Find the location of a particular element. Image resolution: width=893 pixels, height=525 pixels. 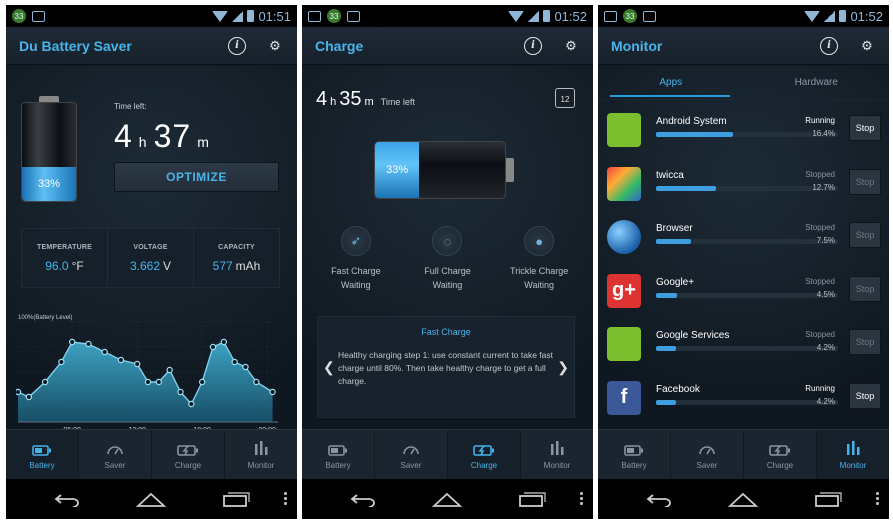

twicca-icon is located at coordinates (624, 183).